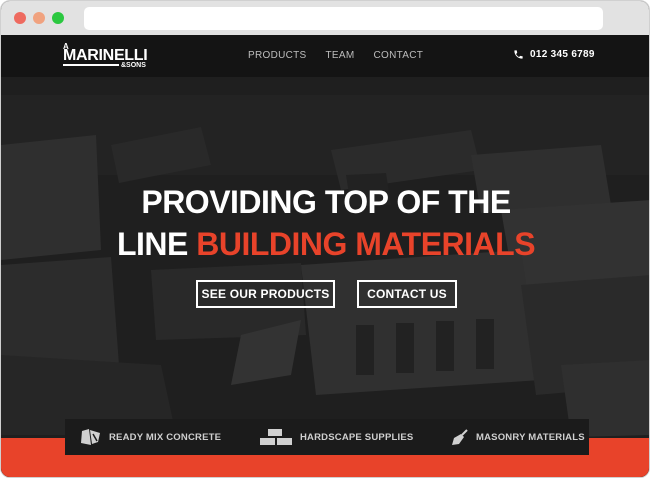 The width and height of the screenshot is (650, 478). I want to click on nav-products-link: PRODUCTS, so click(277, 55).